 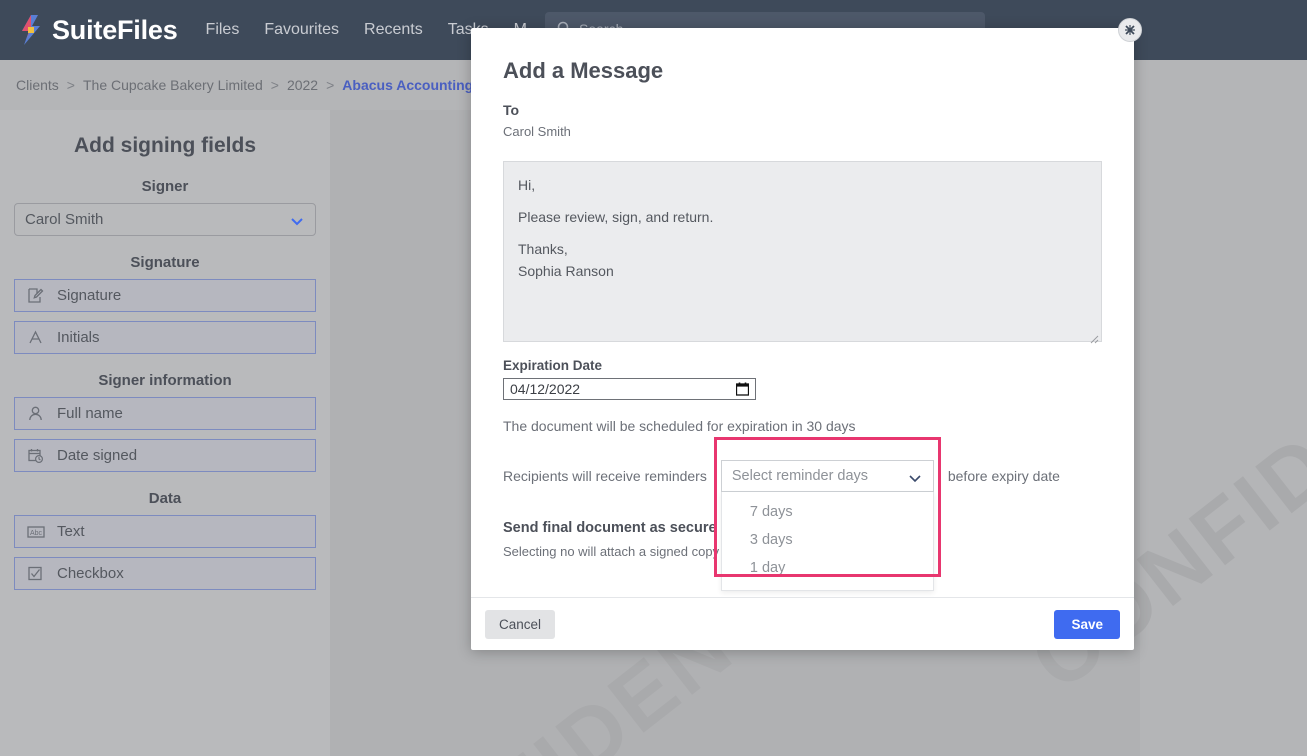 What do you see at coordinates (583, 70) in the screenshot?
I see `modal-title: Add a Message` at bounding box center [583, 70].